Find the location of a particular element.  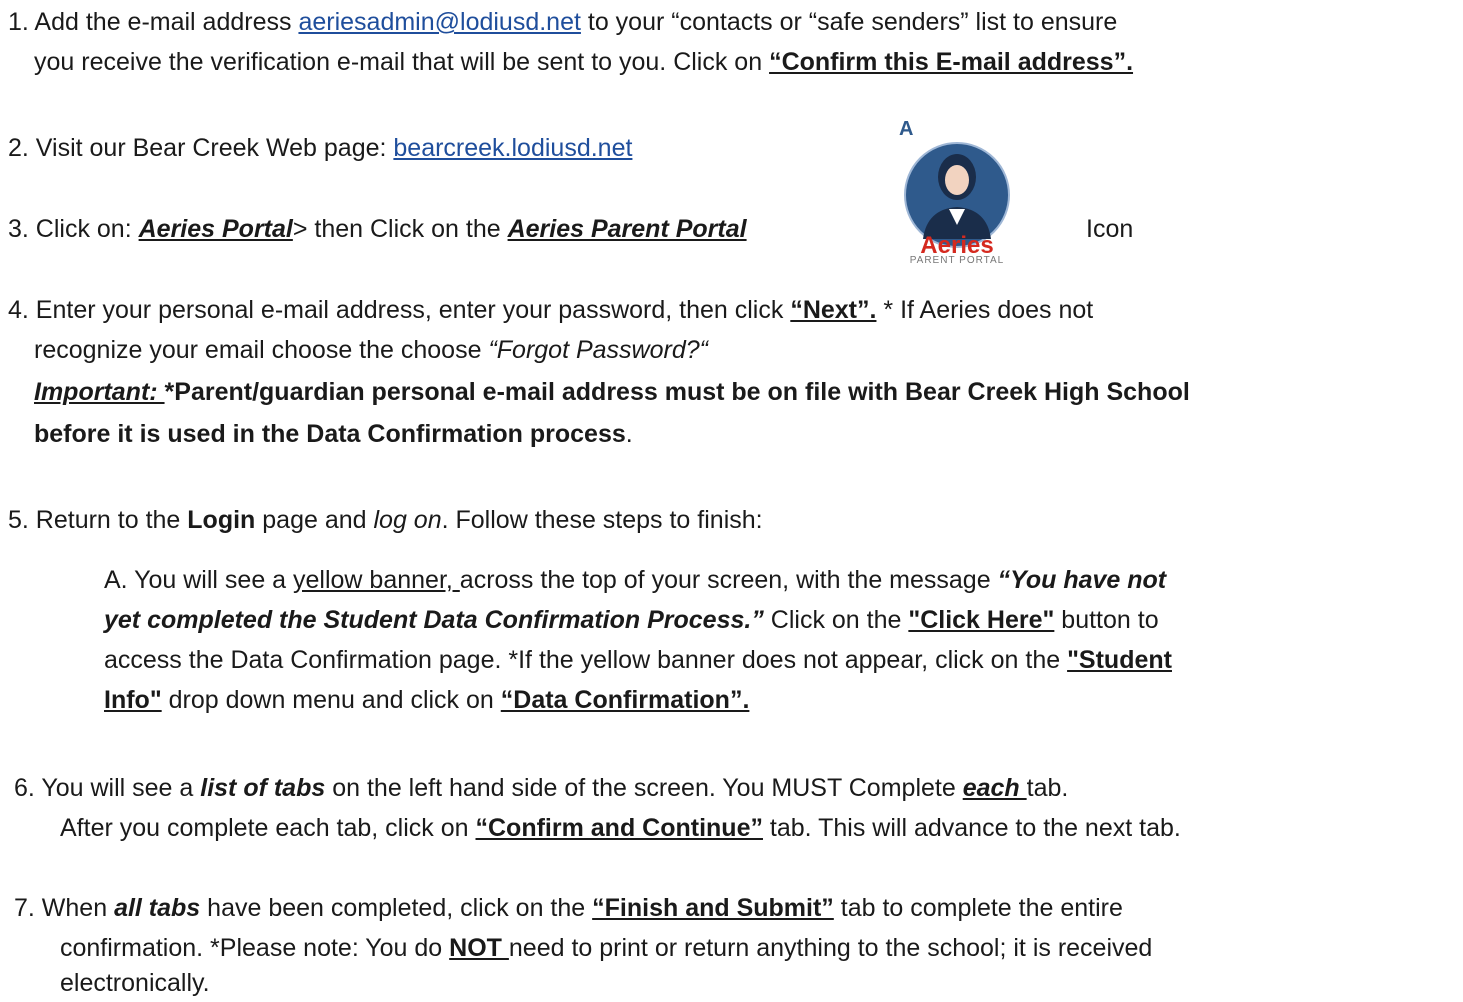

confirm-email-instruction: “Confirm this E-mail address”. is located at coordinates (951, 62).